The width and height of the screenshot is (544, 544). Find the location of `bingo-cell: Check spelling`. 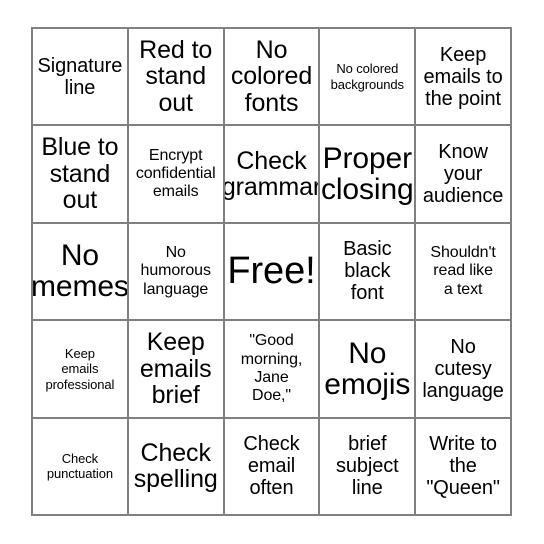

bingo-cell: Check spelling is located at coordinates (176, 467).